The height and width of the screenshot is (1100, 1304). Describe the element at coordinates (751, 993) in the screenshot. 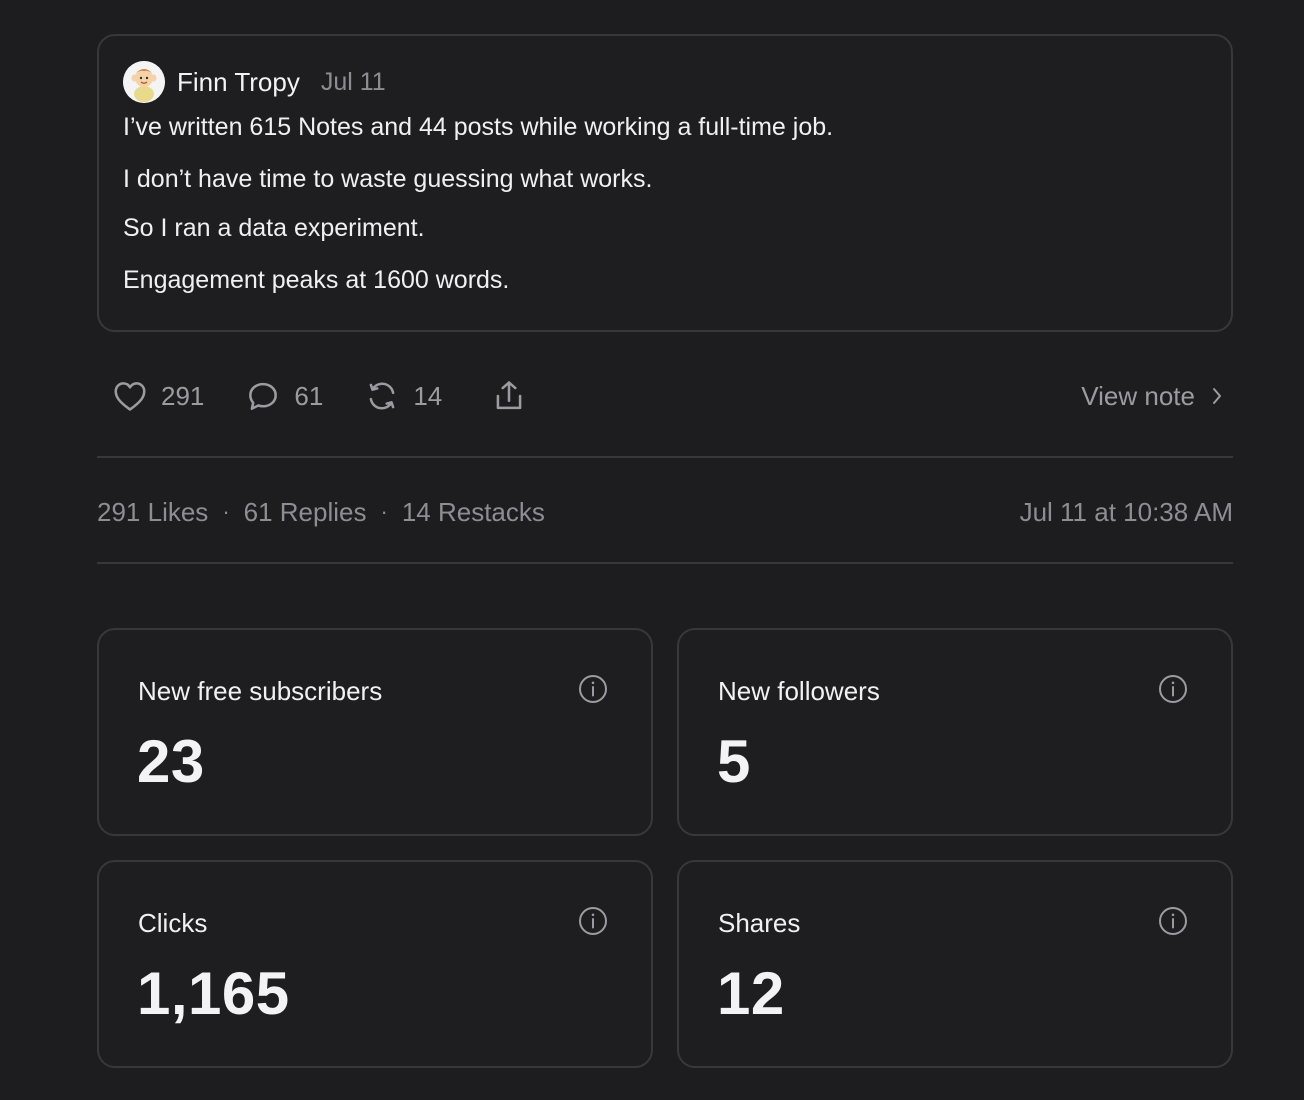

I see `metric-value: 12` at that location.